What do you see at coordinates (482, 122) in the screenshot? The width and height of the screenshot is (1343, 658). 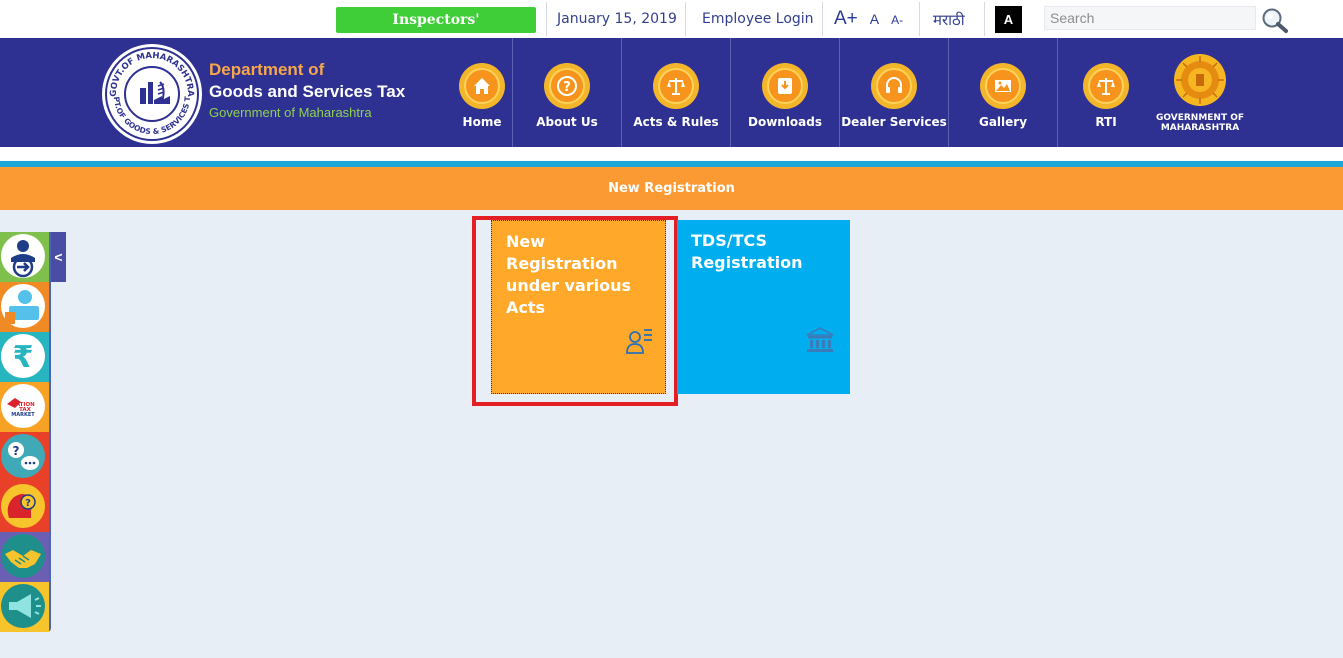 I see `nav-label: Home` at bounding box center [482, 122].